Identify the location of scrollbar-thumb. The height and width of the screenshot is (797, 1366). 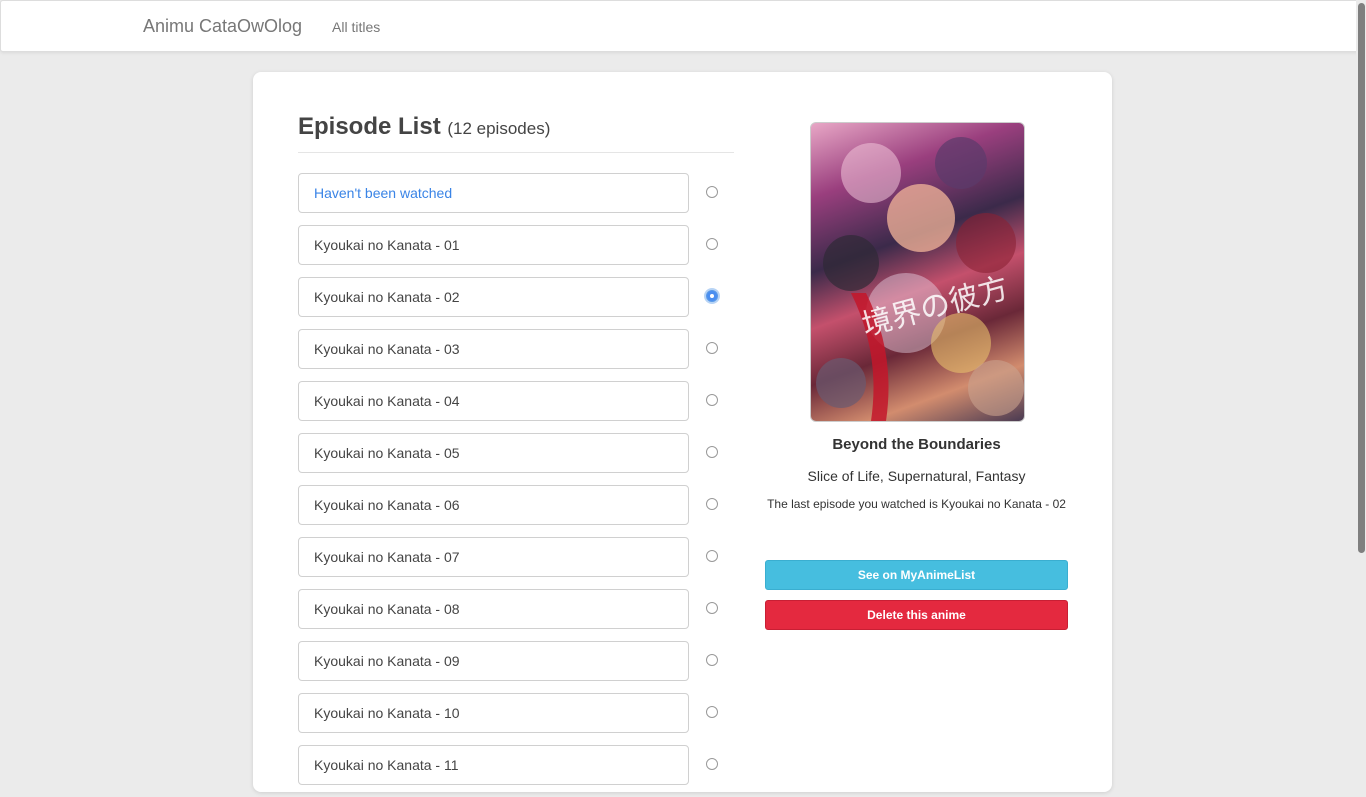
(1361, 278).